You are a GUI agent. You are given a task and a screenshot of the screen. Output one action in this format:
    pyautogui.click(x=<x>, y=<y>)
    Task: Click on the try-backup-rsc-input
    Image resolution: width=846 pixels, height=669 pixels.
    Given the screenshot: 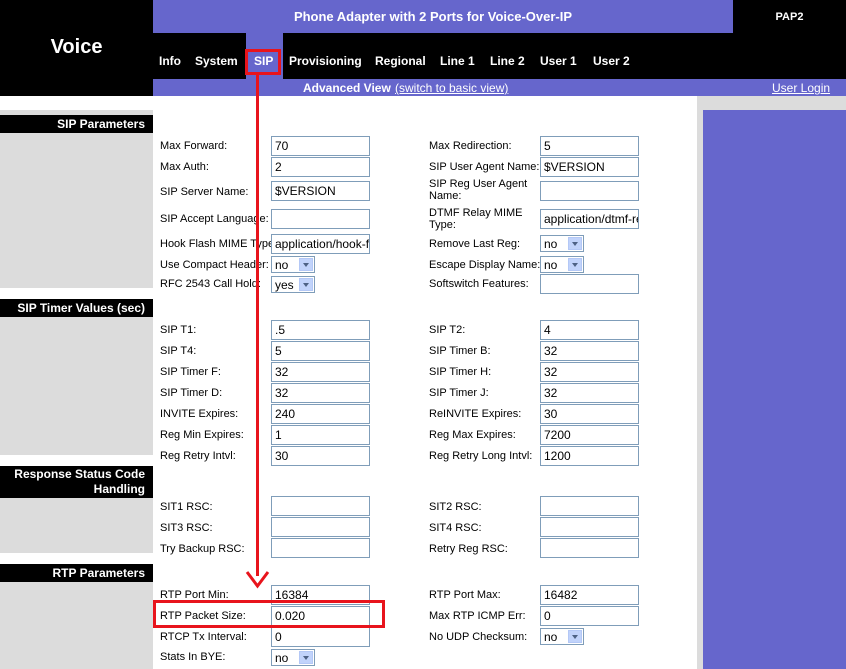 What is the action you would take?
    pyautogui.click(x=320, y=548)
    